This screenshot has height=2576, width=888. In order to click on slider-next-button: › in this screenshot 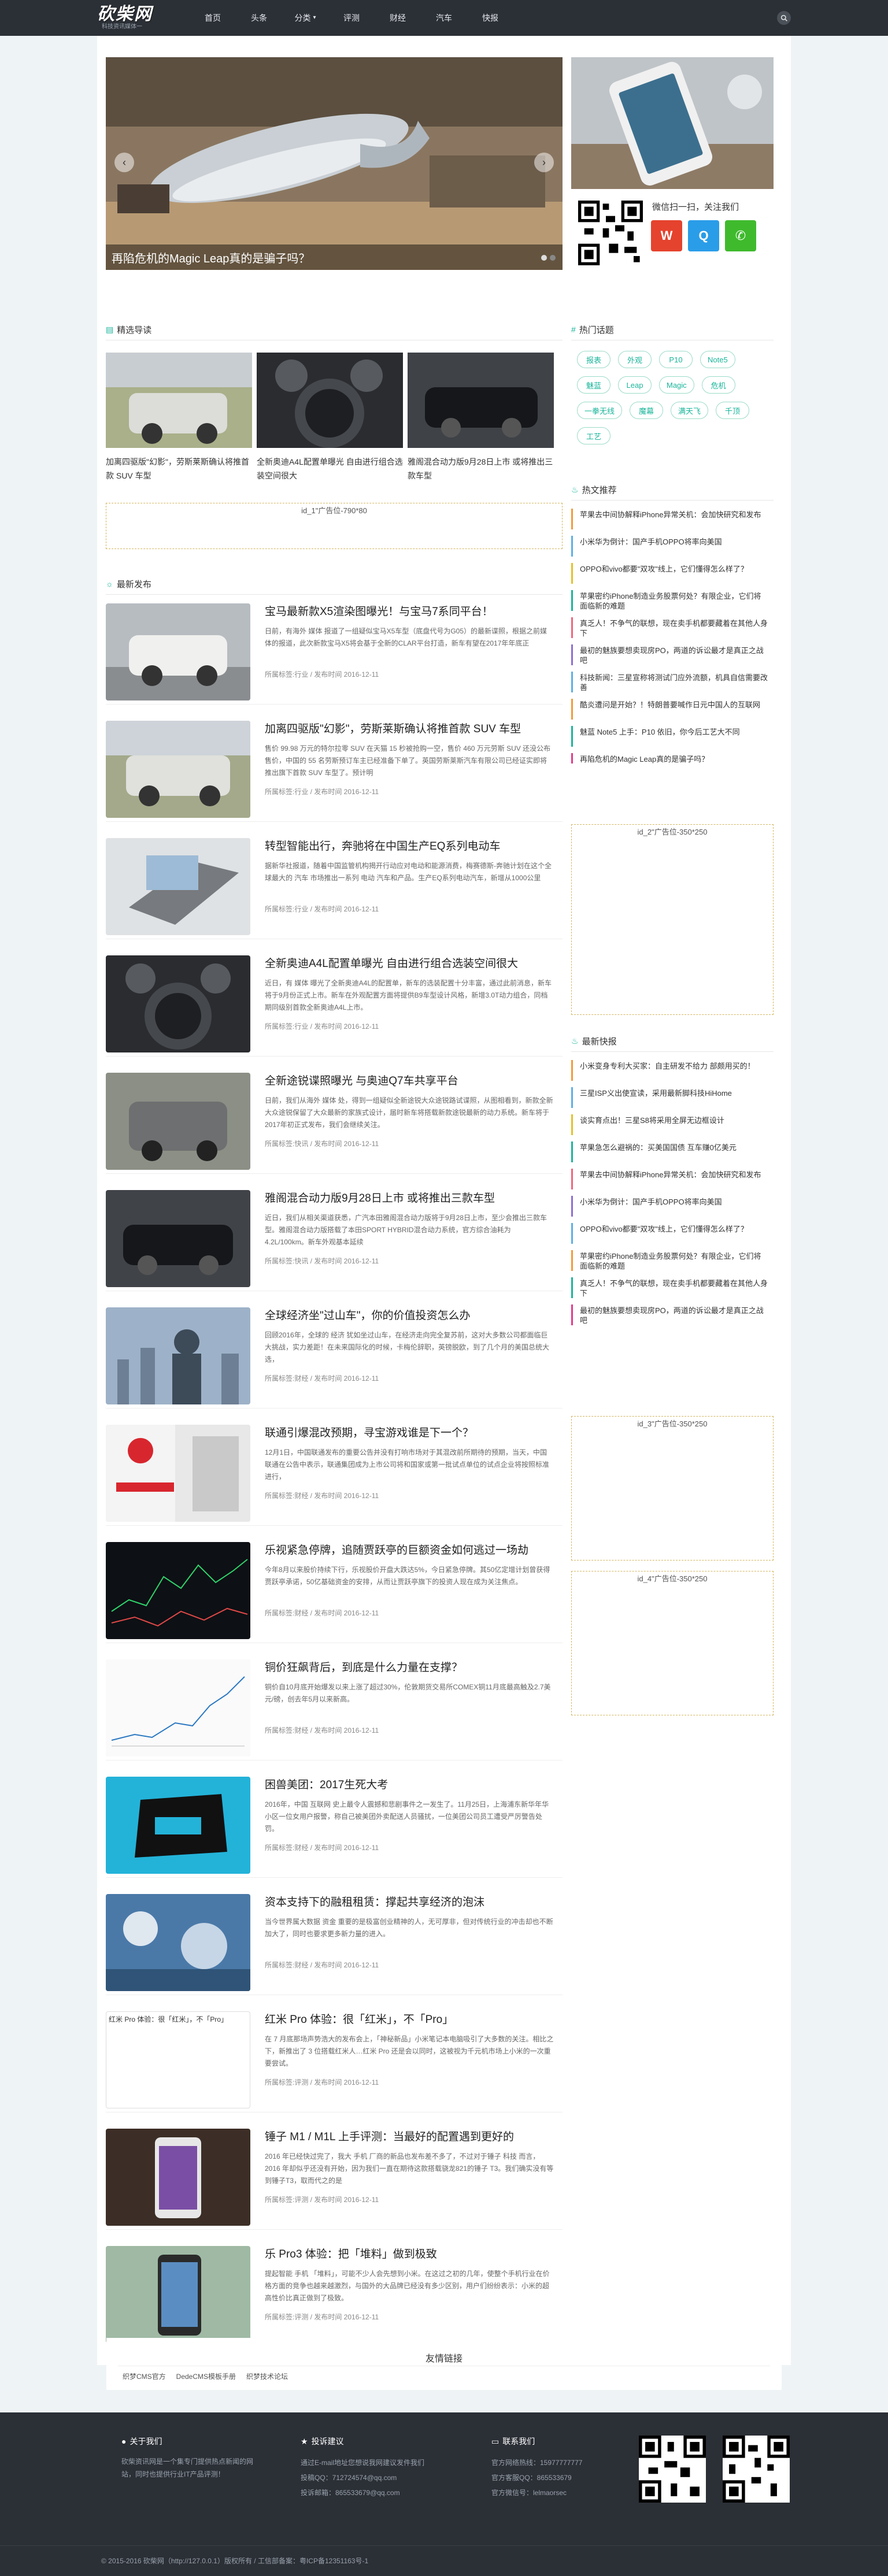, I will do `click(544, 162)`.